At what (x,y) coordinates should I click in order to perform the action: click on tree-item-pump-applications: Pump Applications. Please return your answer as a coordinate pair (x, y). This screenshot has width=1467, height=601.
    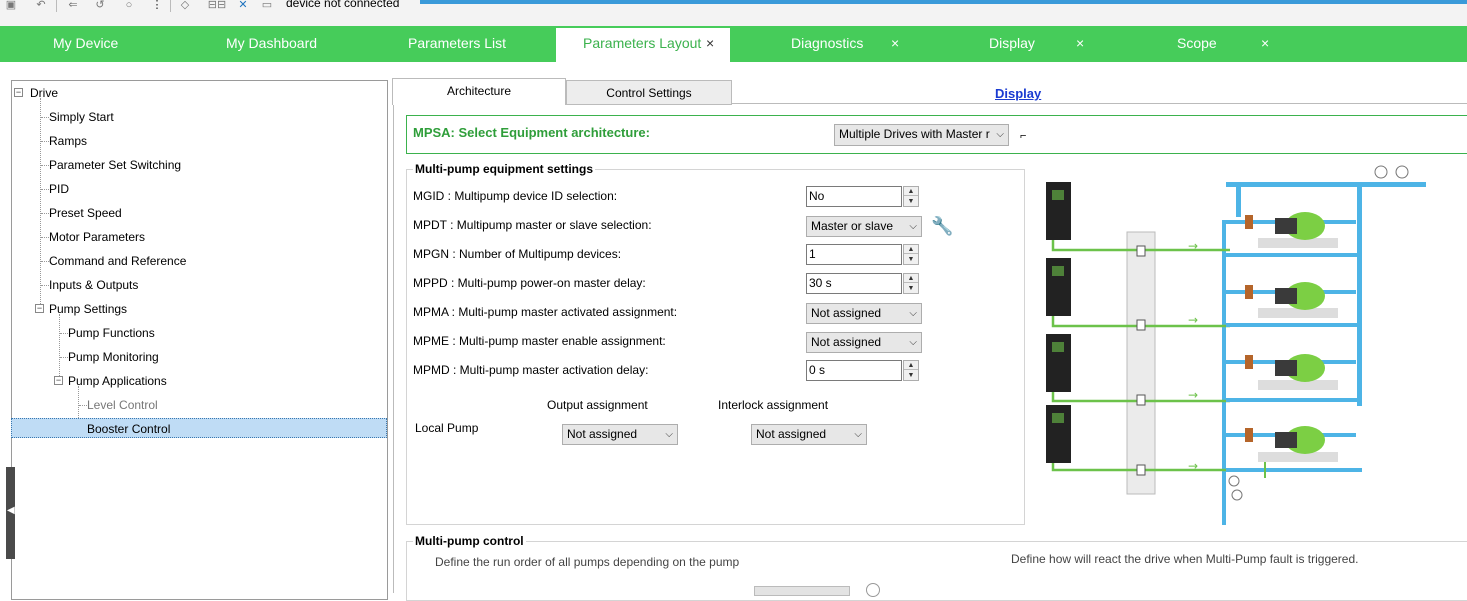
    Looking at the image, I should click on (117, 381).